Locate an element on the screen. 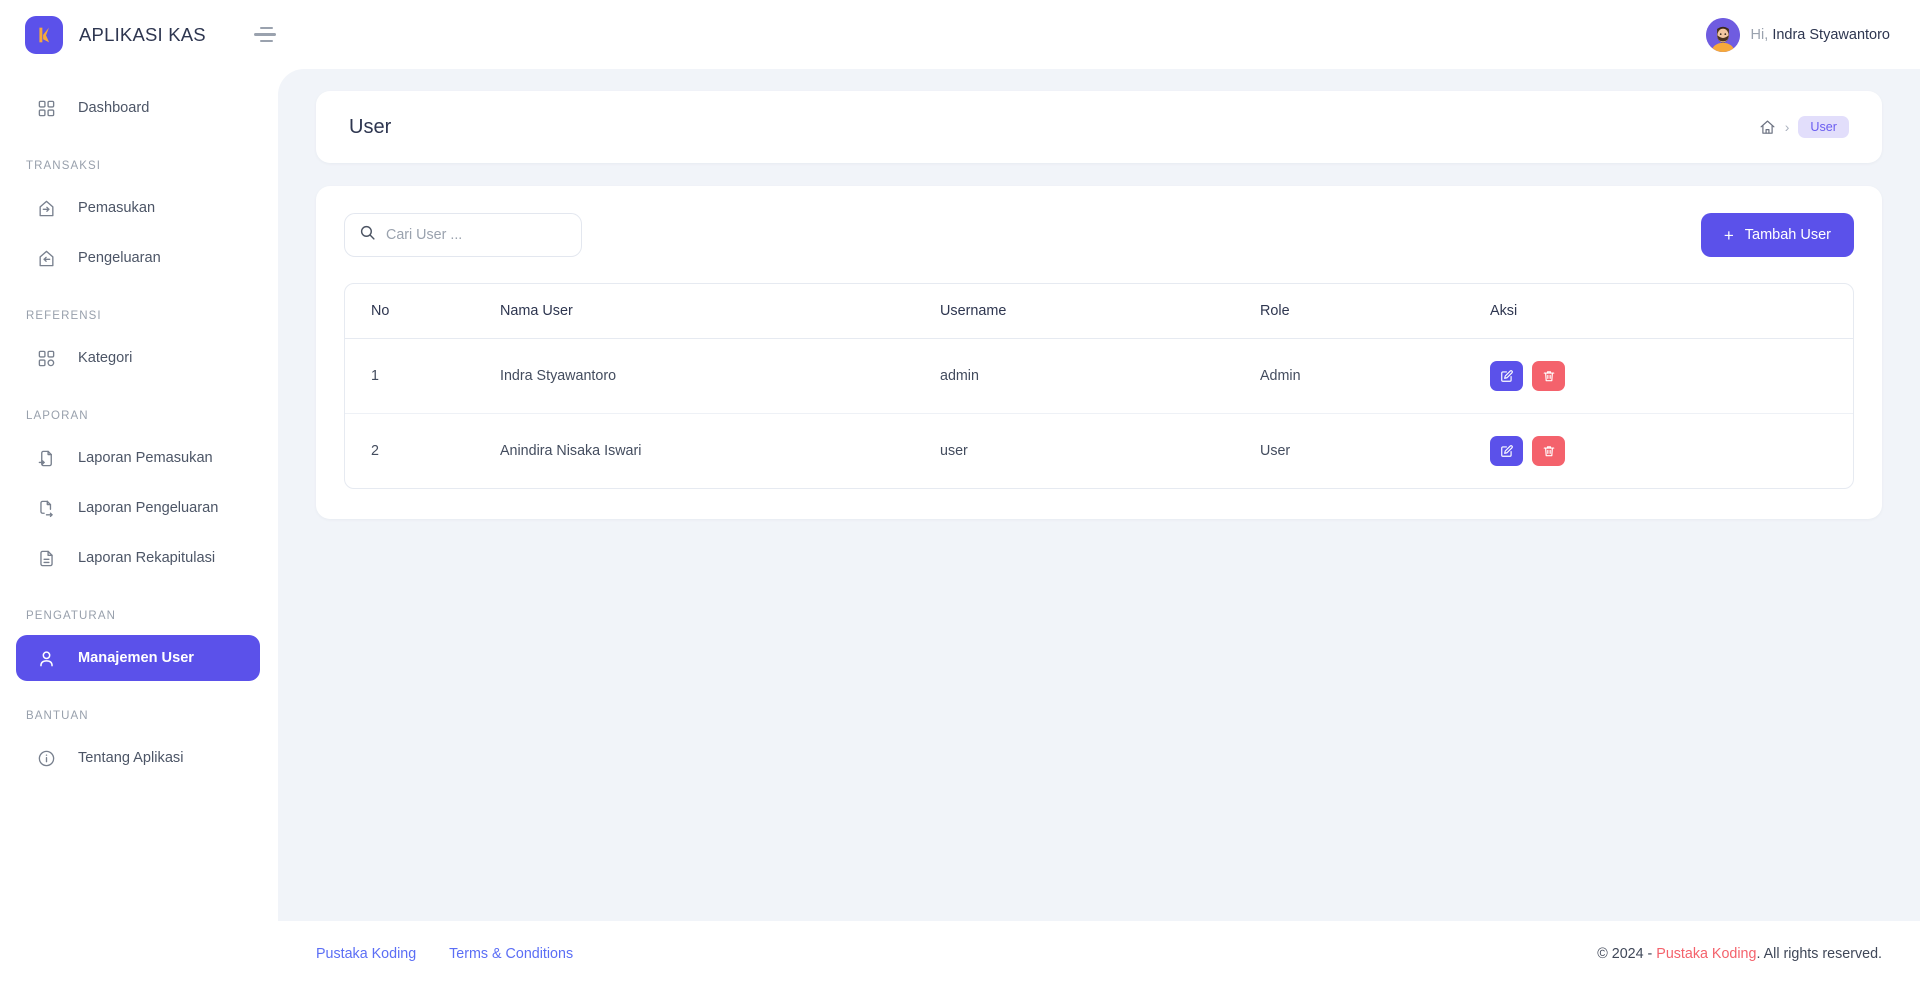 The image size is (1920, 987). person-icon is located at coordinates (46, 658).